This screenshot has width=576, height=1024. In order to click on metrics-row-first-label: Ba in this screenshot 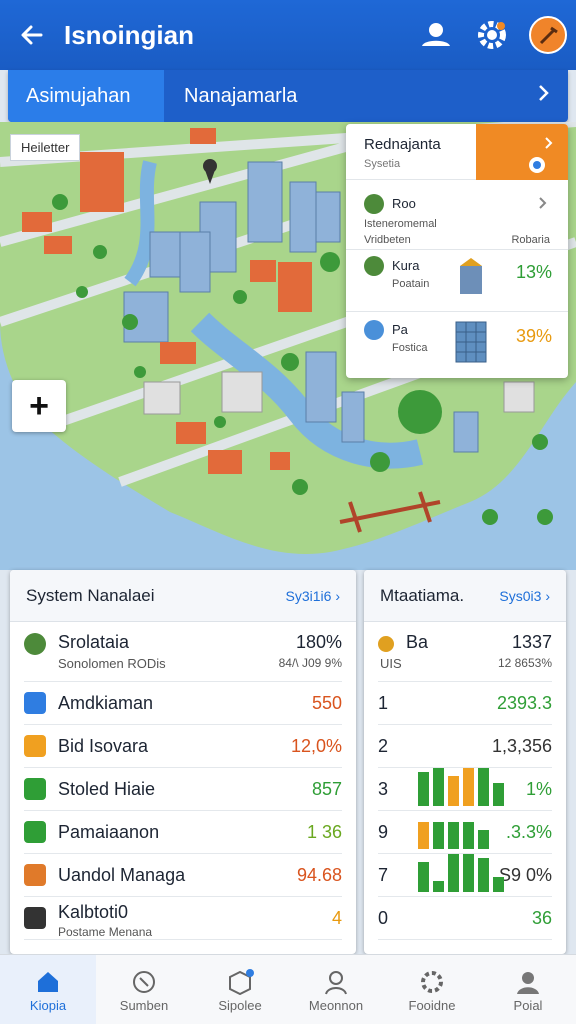, I will do `click(417, 642)`.